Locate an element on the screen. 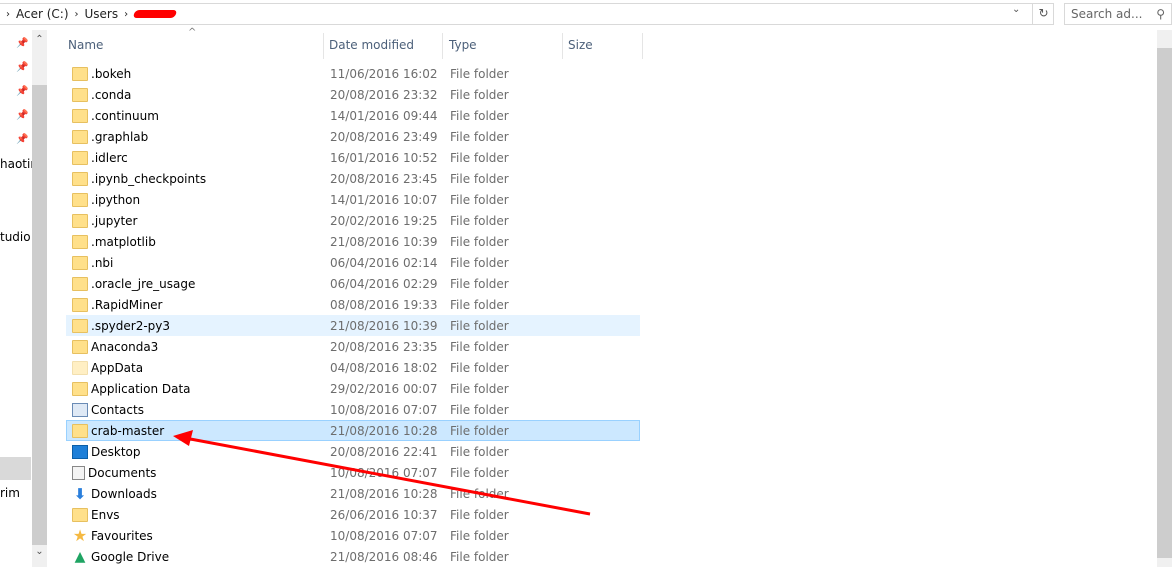 The image size is (1172, 567). scroll-up-icon: ⌃ is located at coordinates (39, 39).